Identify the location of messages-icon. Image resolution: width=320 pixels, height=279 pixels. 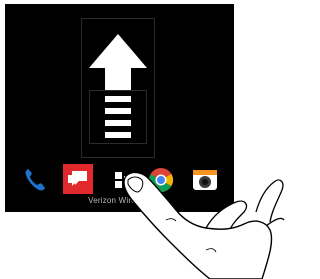
(78, 179).